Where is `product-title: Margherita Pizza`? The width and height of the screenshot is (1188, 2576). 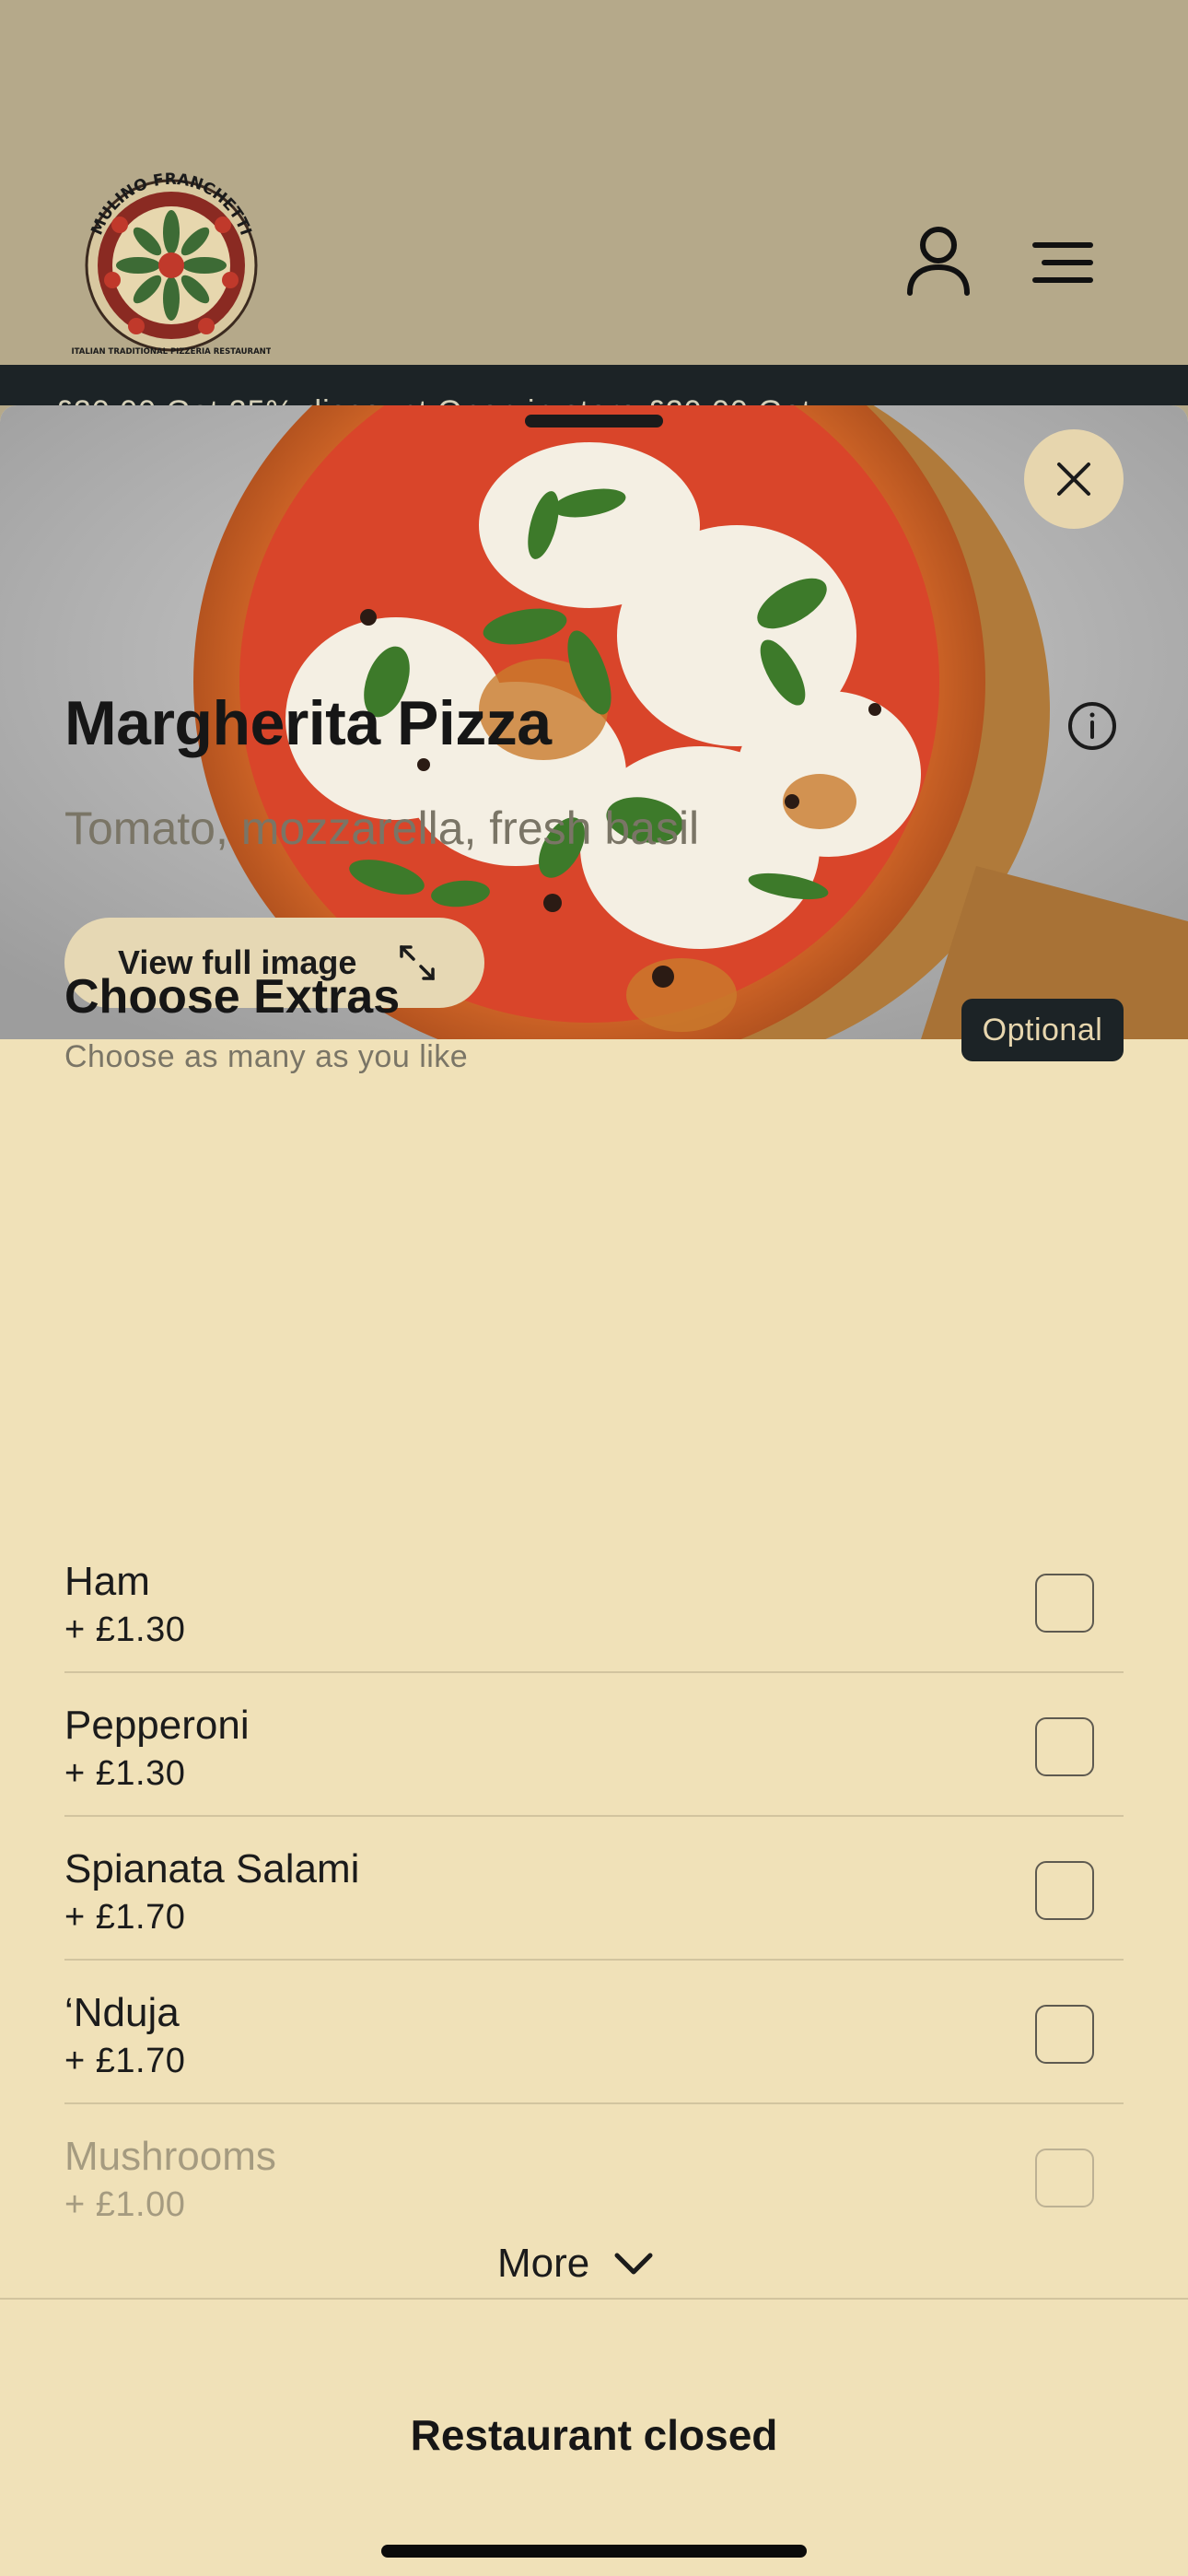 product-title: Margherita Pizza is located at coordinates (308, 723).